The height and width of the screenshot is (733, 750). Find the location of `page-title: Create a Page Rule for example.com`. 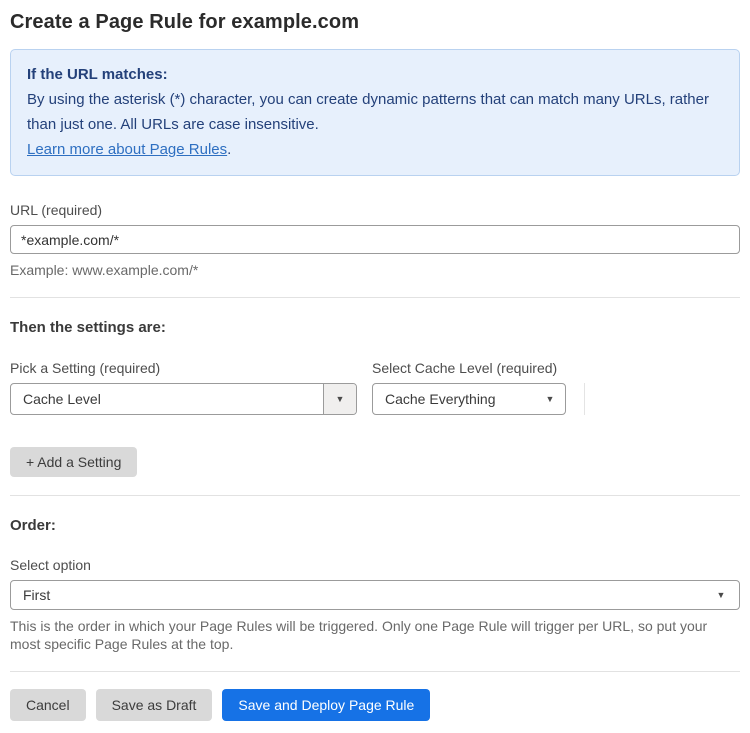

page-title: Create a Page Rule for example.com is located at coordinates (185, 22).